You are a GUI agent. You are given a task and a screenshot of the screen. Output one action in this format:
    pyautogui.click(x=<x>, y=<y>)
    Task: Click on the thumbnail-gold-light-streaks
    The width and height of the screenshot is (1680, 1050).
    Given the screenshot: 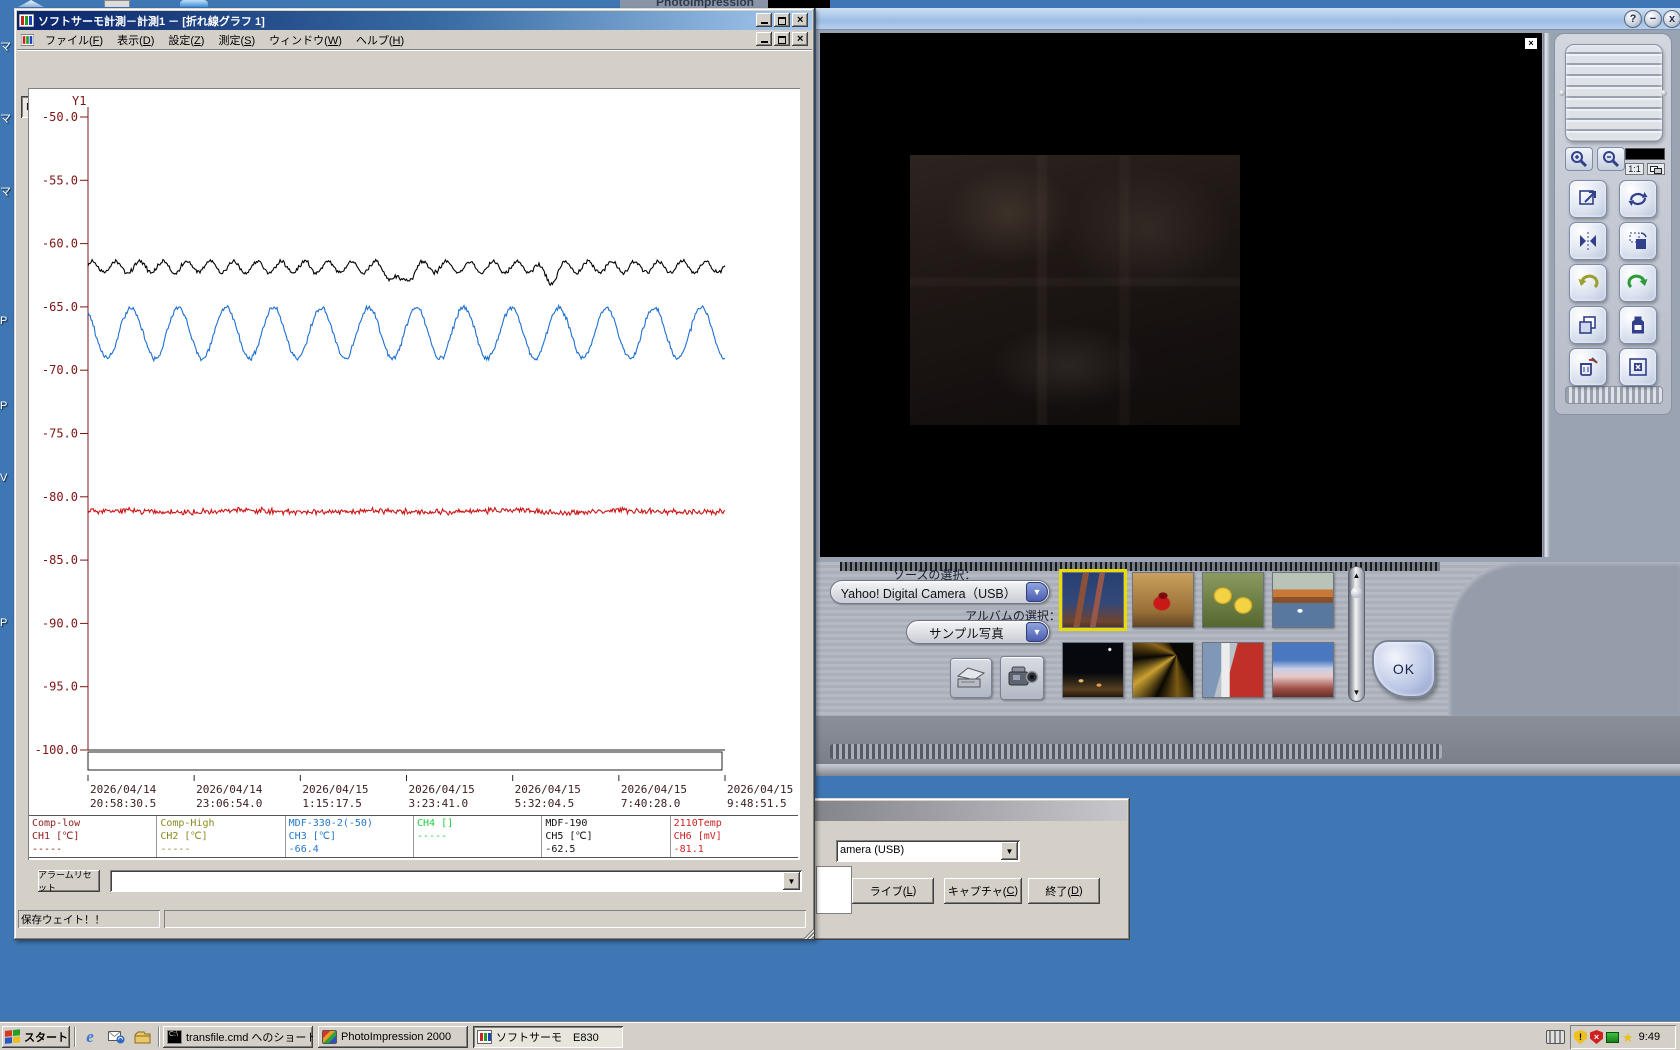 What is the action you would take?
    pyautogui.click(x=1163, y=670)
    